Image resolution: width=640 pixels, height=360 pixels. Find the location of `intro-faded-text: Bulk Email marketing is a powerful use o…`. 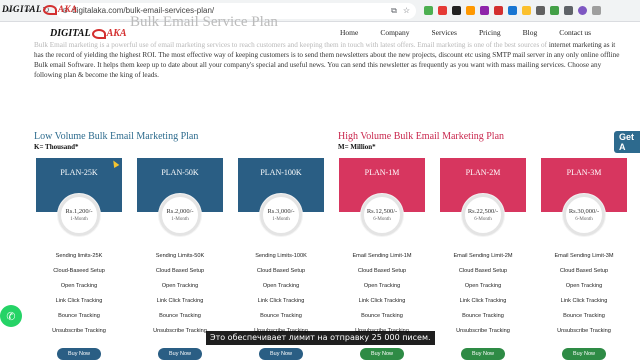

intro-faded-text: Bulk Email marketing is a powerful use o… is located at coordinates (291, 45).